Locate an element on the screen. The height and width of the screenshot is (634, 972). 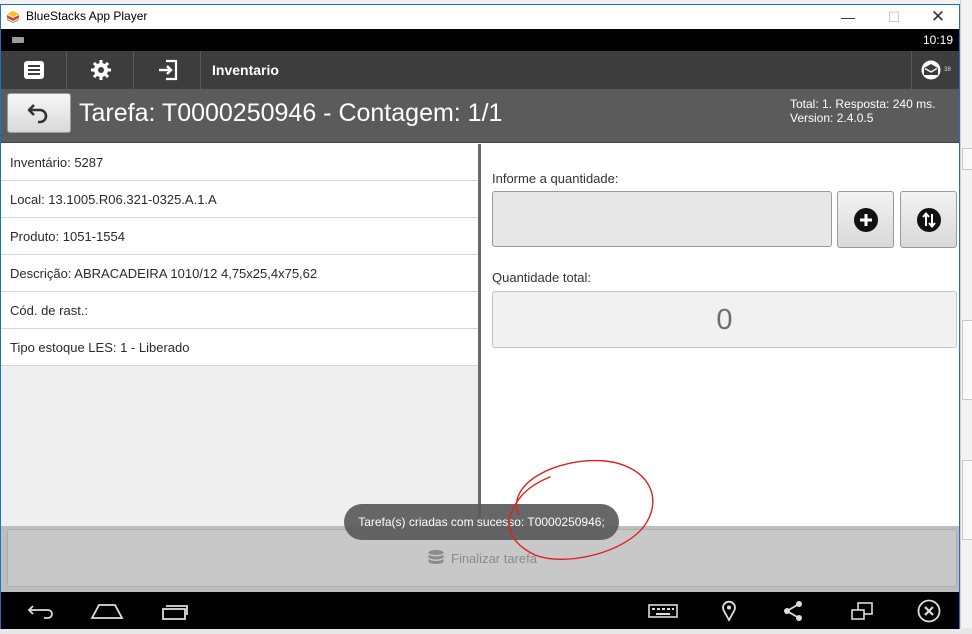
detail-inventario: Inventário: 5287 is located at coordinates (239, 162).